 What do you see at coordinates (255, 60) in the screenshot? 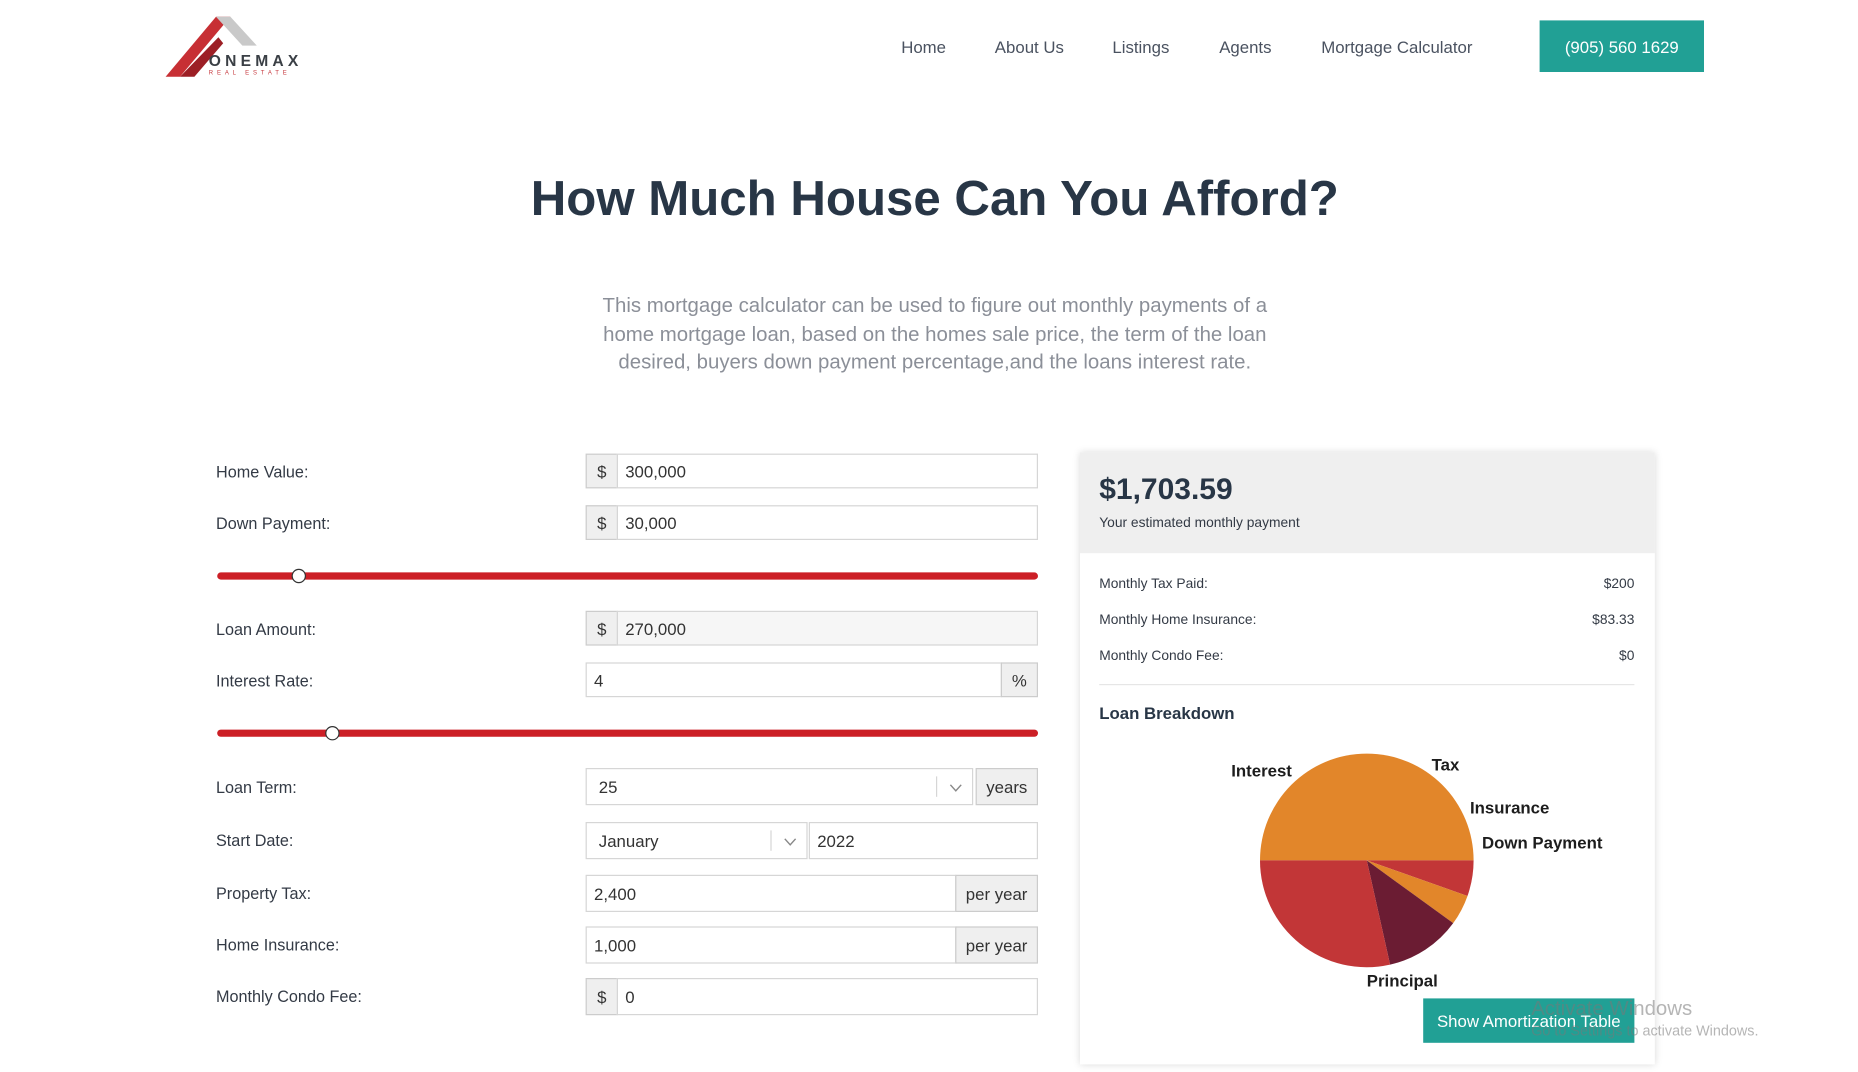
I see `logo-name: ONEMAX` at bounding box center [255, 60].